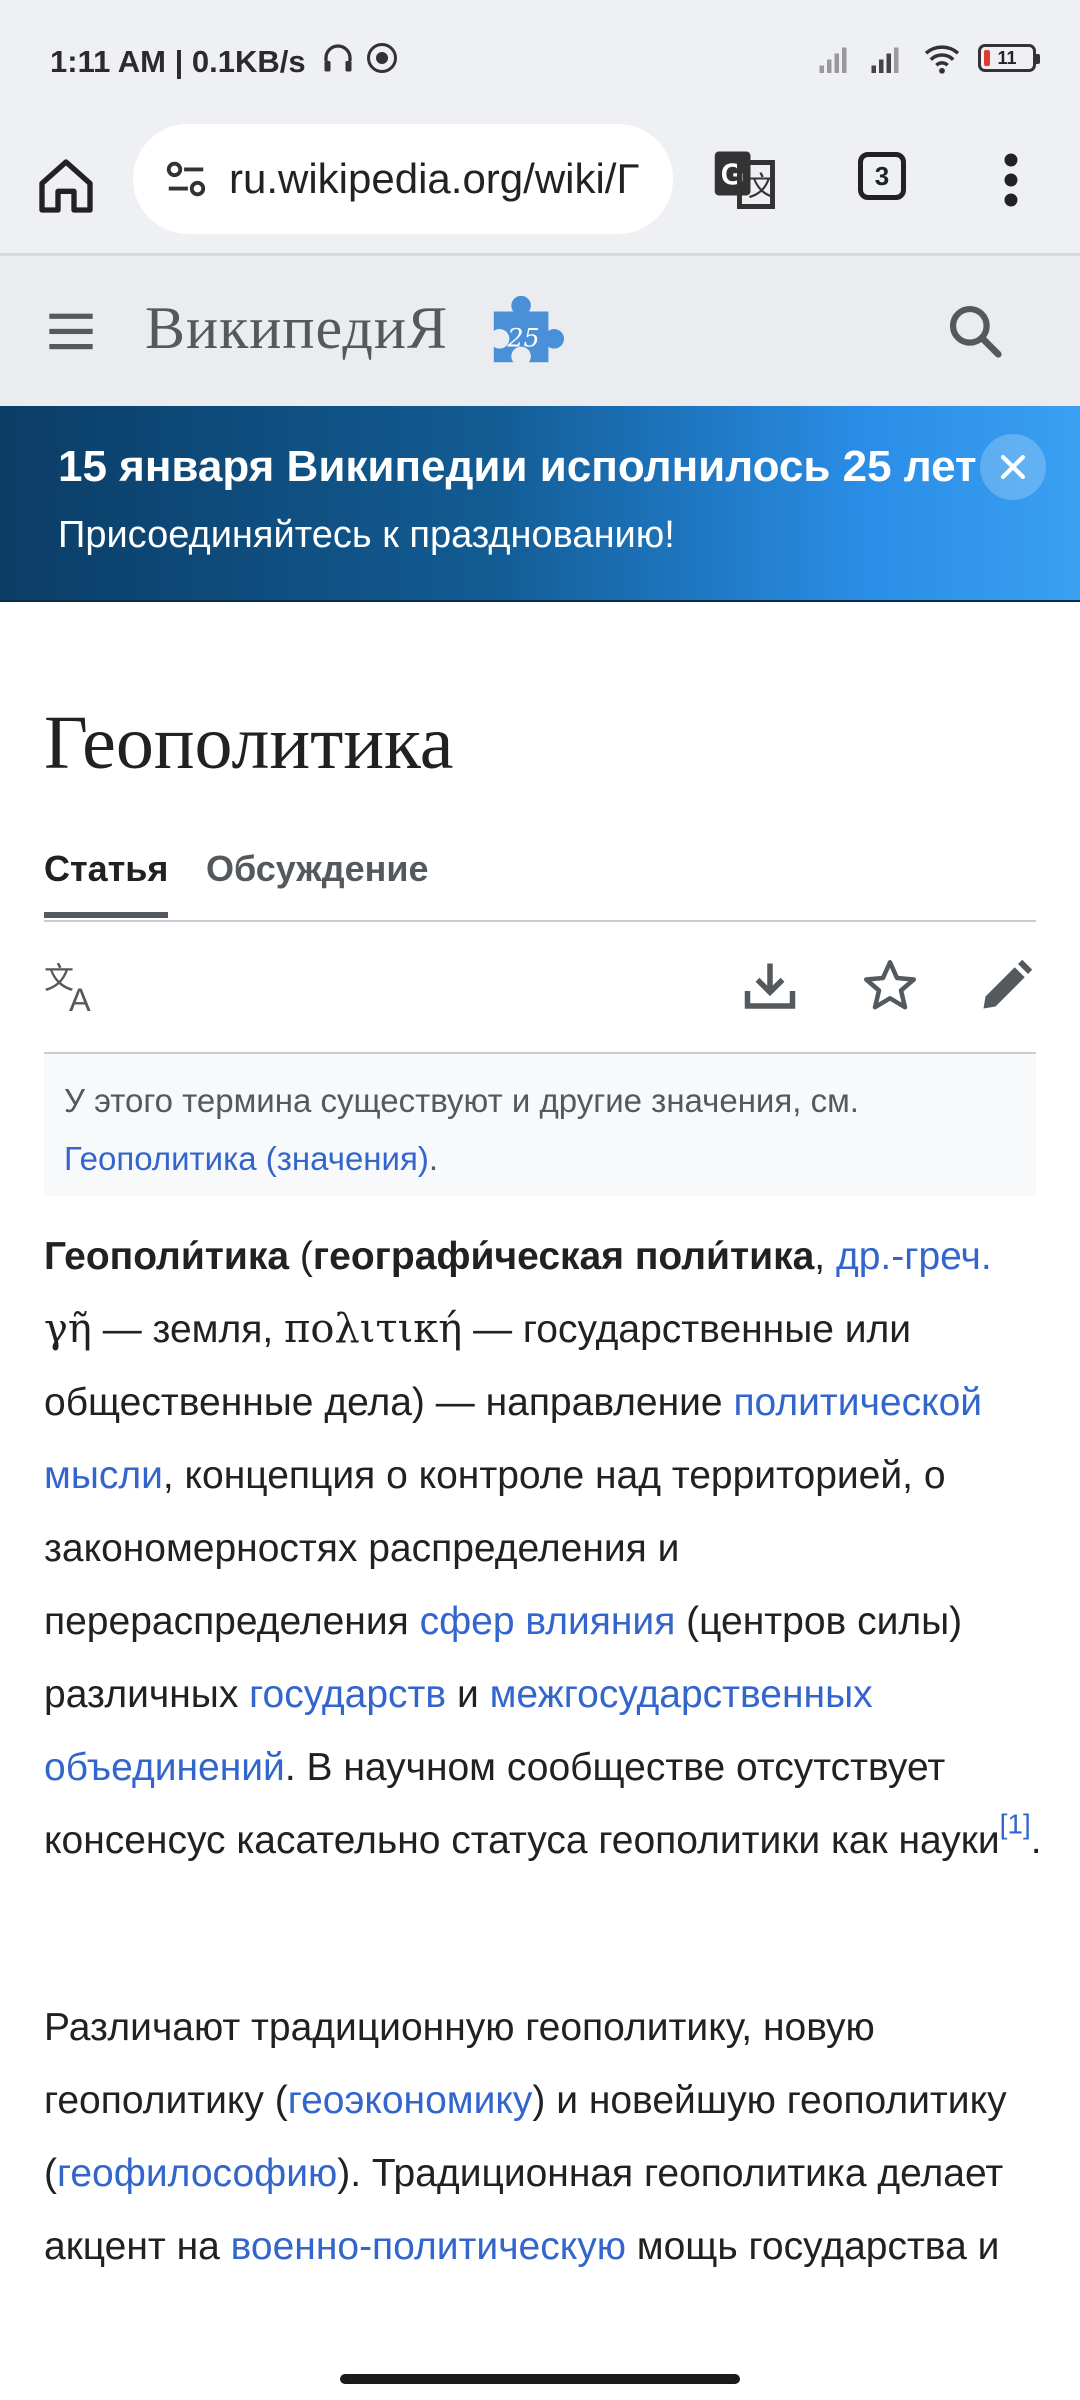 The image size is (1080, 2400). Describe the element at coordinates (762, 187) in the screenshot. I see `svg-text: 文` at that location.